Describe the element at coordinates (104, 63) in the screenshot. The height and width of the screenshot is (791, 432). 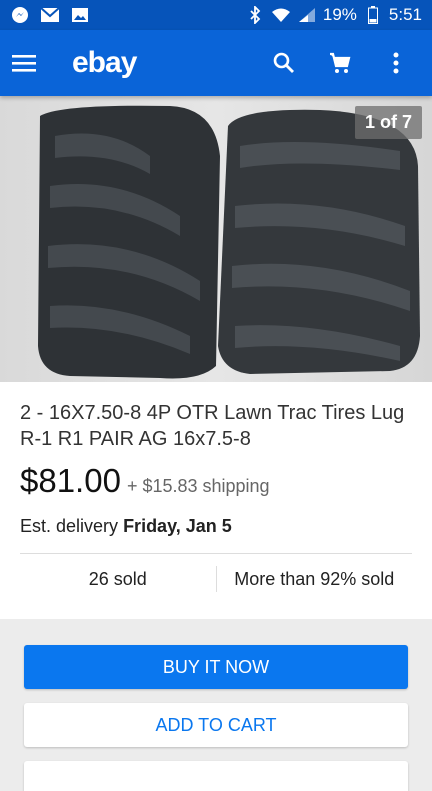
I see `ebay-logo: ebay` at that location.